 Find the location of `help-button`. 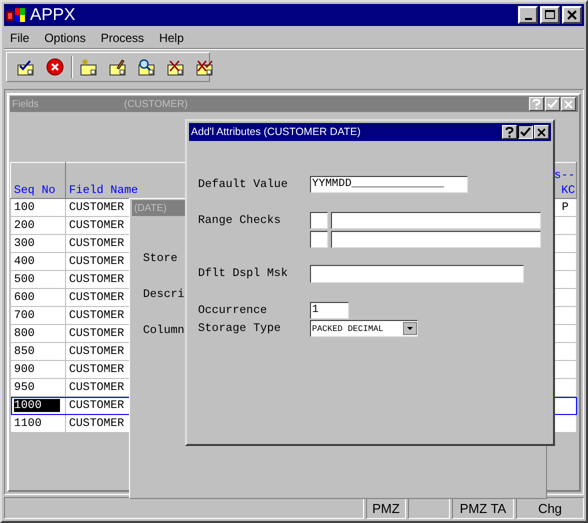

help-button is located at coordinates (509, 132).